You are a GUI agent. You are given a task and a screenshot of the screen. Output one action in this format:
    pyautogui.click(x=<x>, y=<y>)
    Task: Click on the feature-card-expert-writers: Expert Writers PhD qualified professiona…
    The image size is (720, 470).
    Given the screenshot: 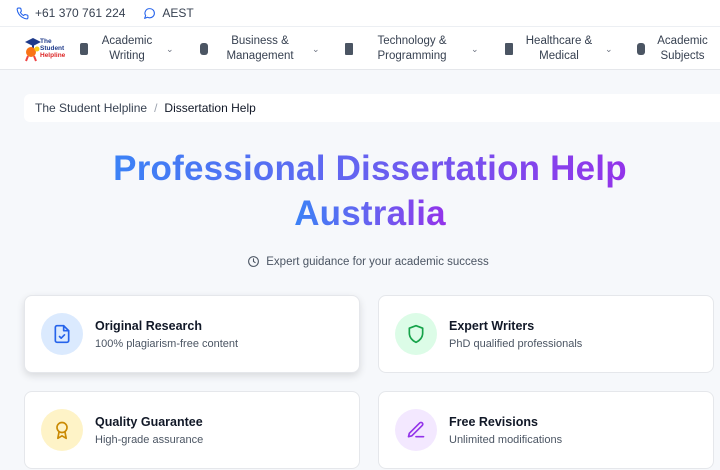 What is the action you would take?
    pyautogui.click(x=546, y=334)
    